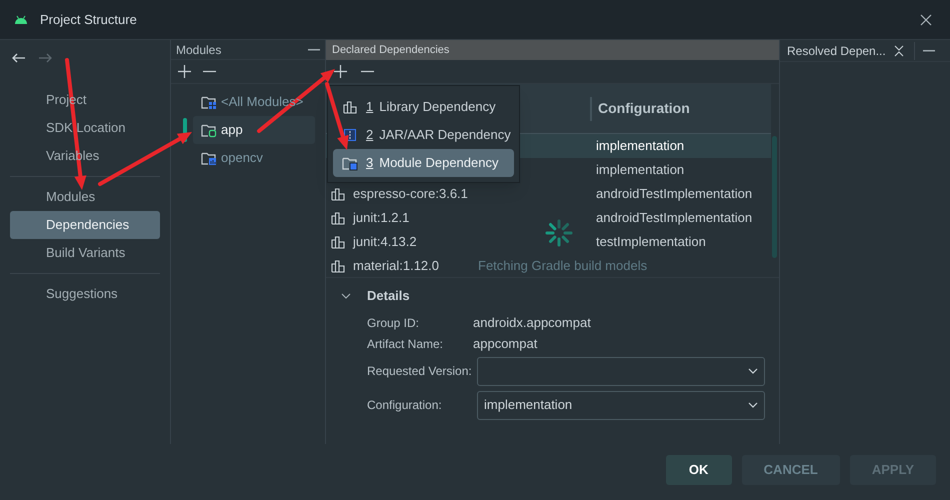 The height and width of the screenshot is (500, 950). I want to click on android-logo-icon, so click(21, 19).